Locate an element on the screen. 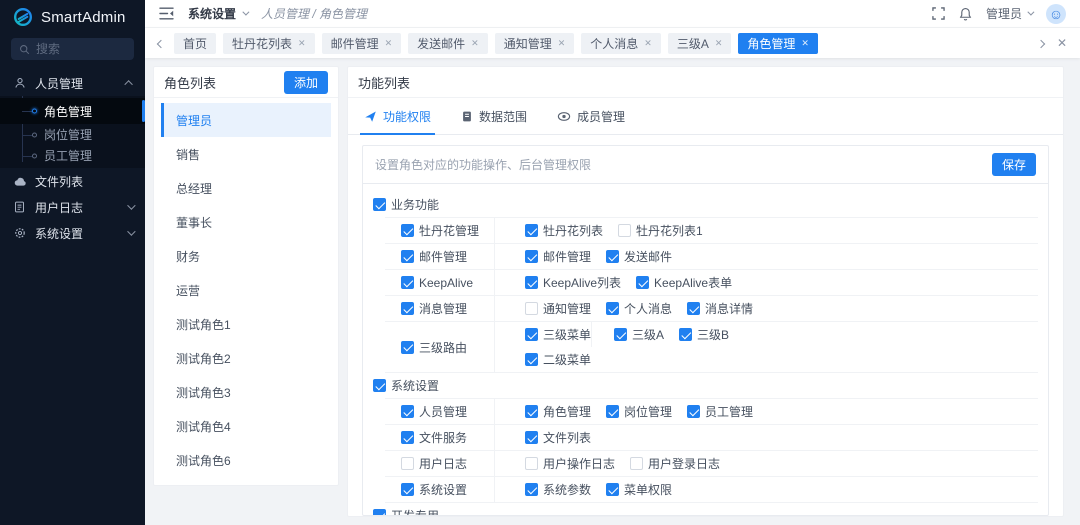 The height and width of the screenshot is (525, 1080). permission-checkbox-item: 开发专用 is located at coordinates (406, 511).